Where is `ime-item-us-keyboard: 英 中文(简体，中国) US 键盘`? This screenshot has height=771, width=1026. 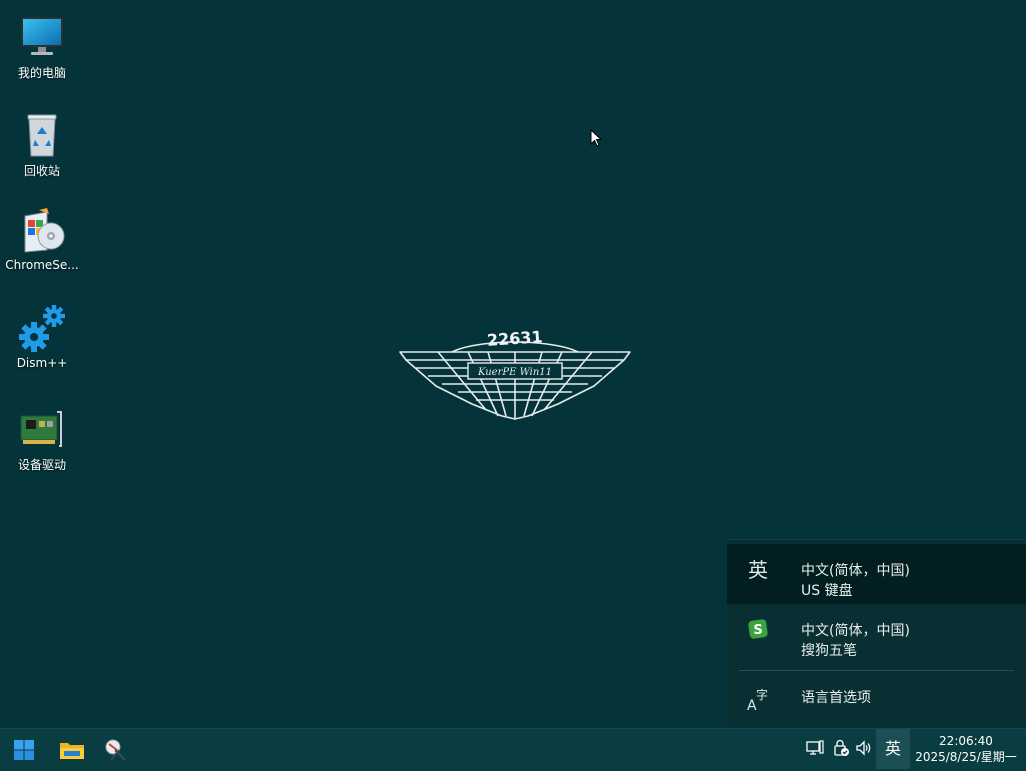
ime-item-us-keyboard: 英 中文(简体，中国) US 键盘 is located at coordinates (876, 574).